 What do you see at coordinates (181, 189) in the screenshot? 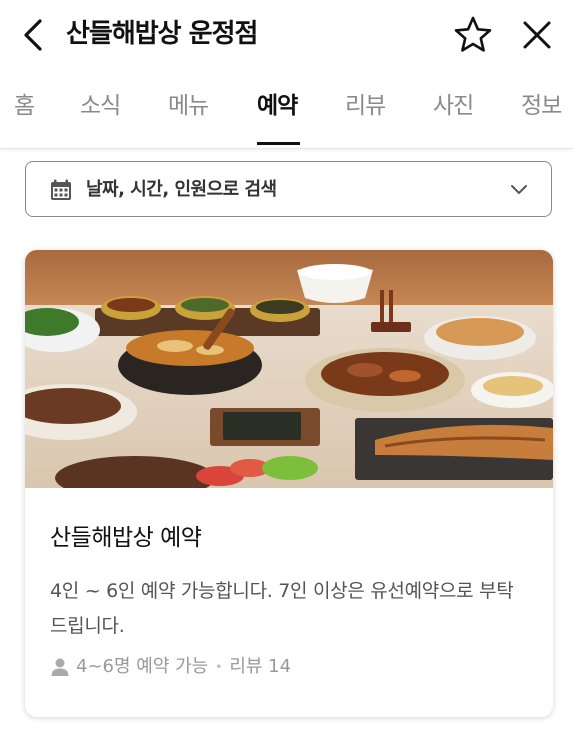
I see `search-label: 날짜, 시간, 인원으로 검색` at bounding box center [181, 189].